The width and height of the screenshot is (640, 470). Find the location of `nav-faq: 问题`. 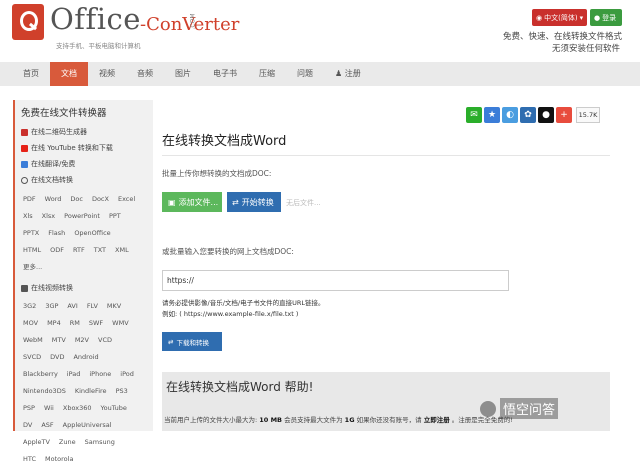

nav-faq: 问题 is located at coordinates (305, 74).